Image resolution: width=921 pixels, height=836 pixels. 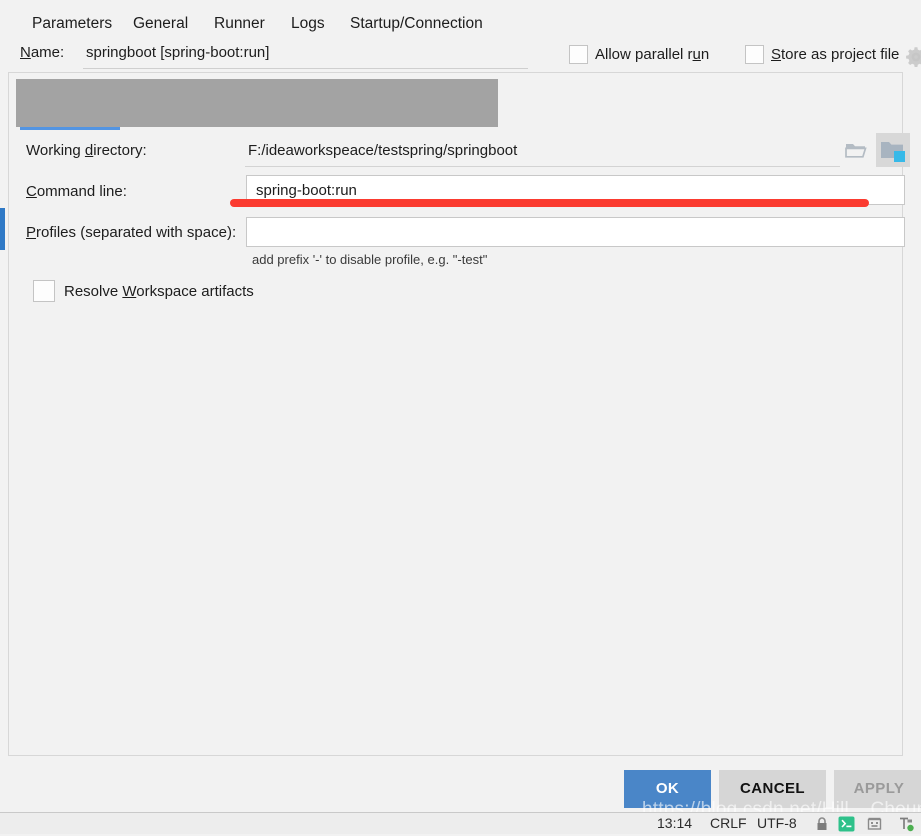 What do you see at coordinates (542, 166) in the screenshot?
I see `working-directory-underline` at bounding box center [542, 166].